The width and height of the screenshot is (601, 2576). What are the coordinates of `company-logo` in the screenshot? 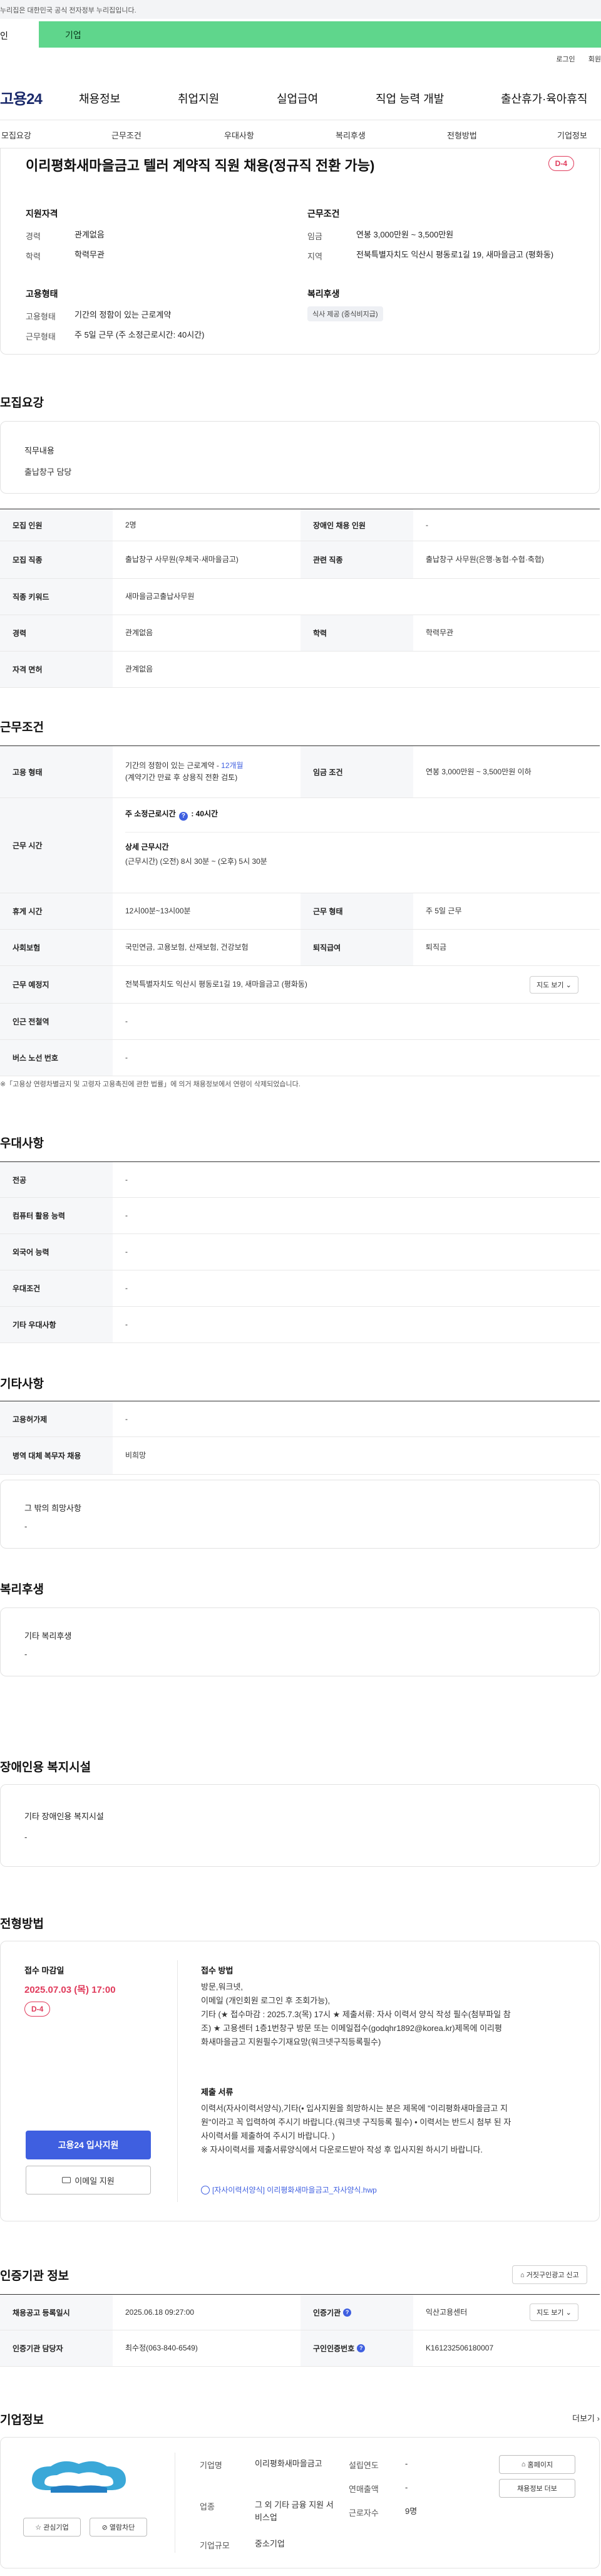 It's located at (79, 2477).